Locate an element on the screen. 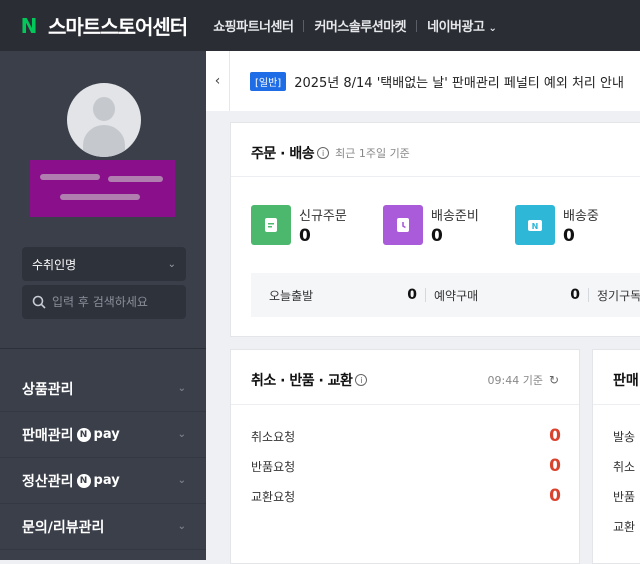 This screenshot has height=564, width=640. sales-row: 교환 is located at coordinates (624, 526).